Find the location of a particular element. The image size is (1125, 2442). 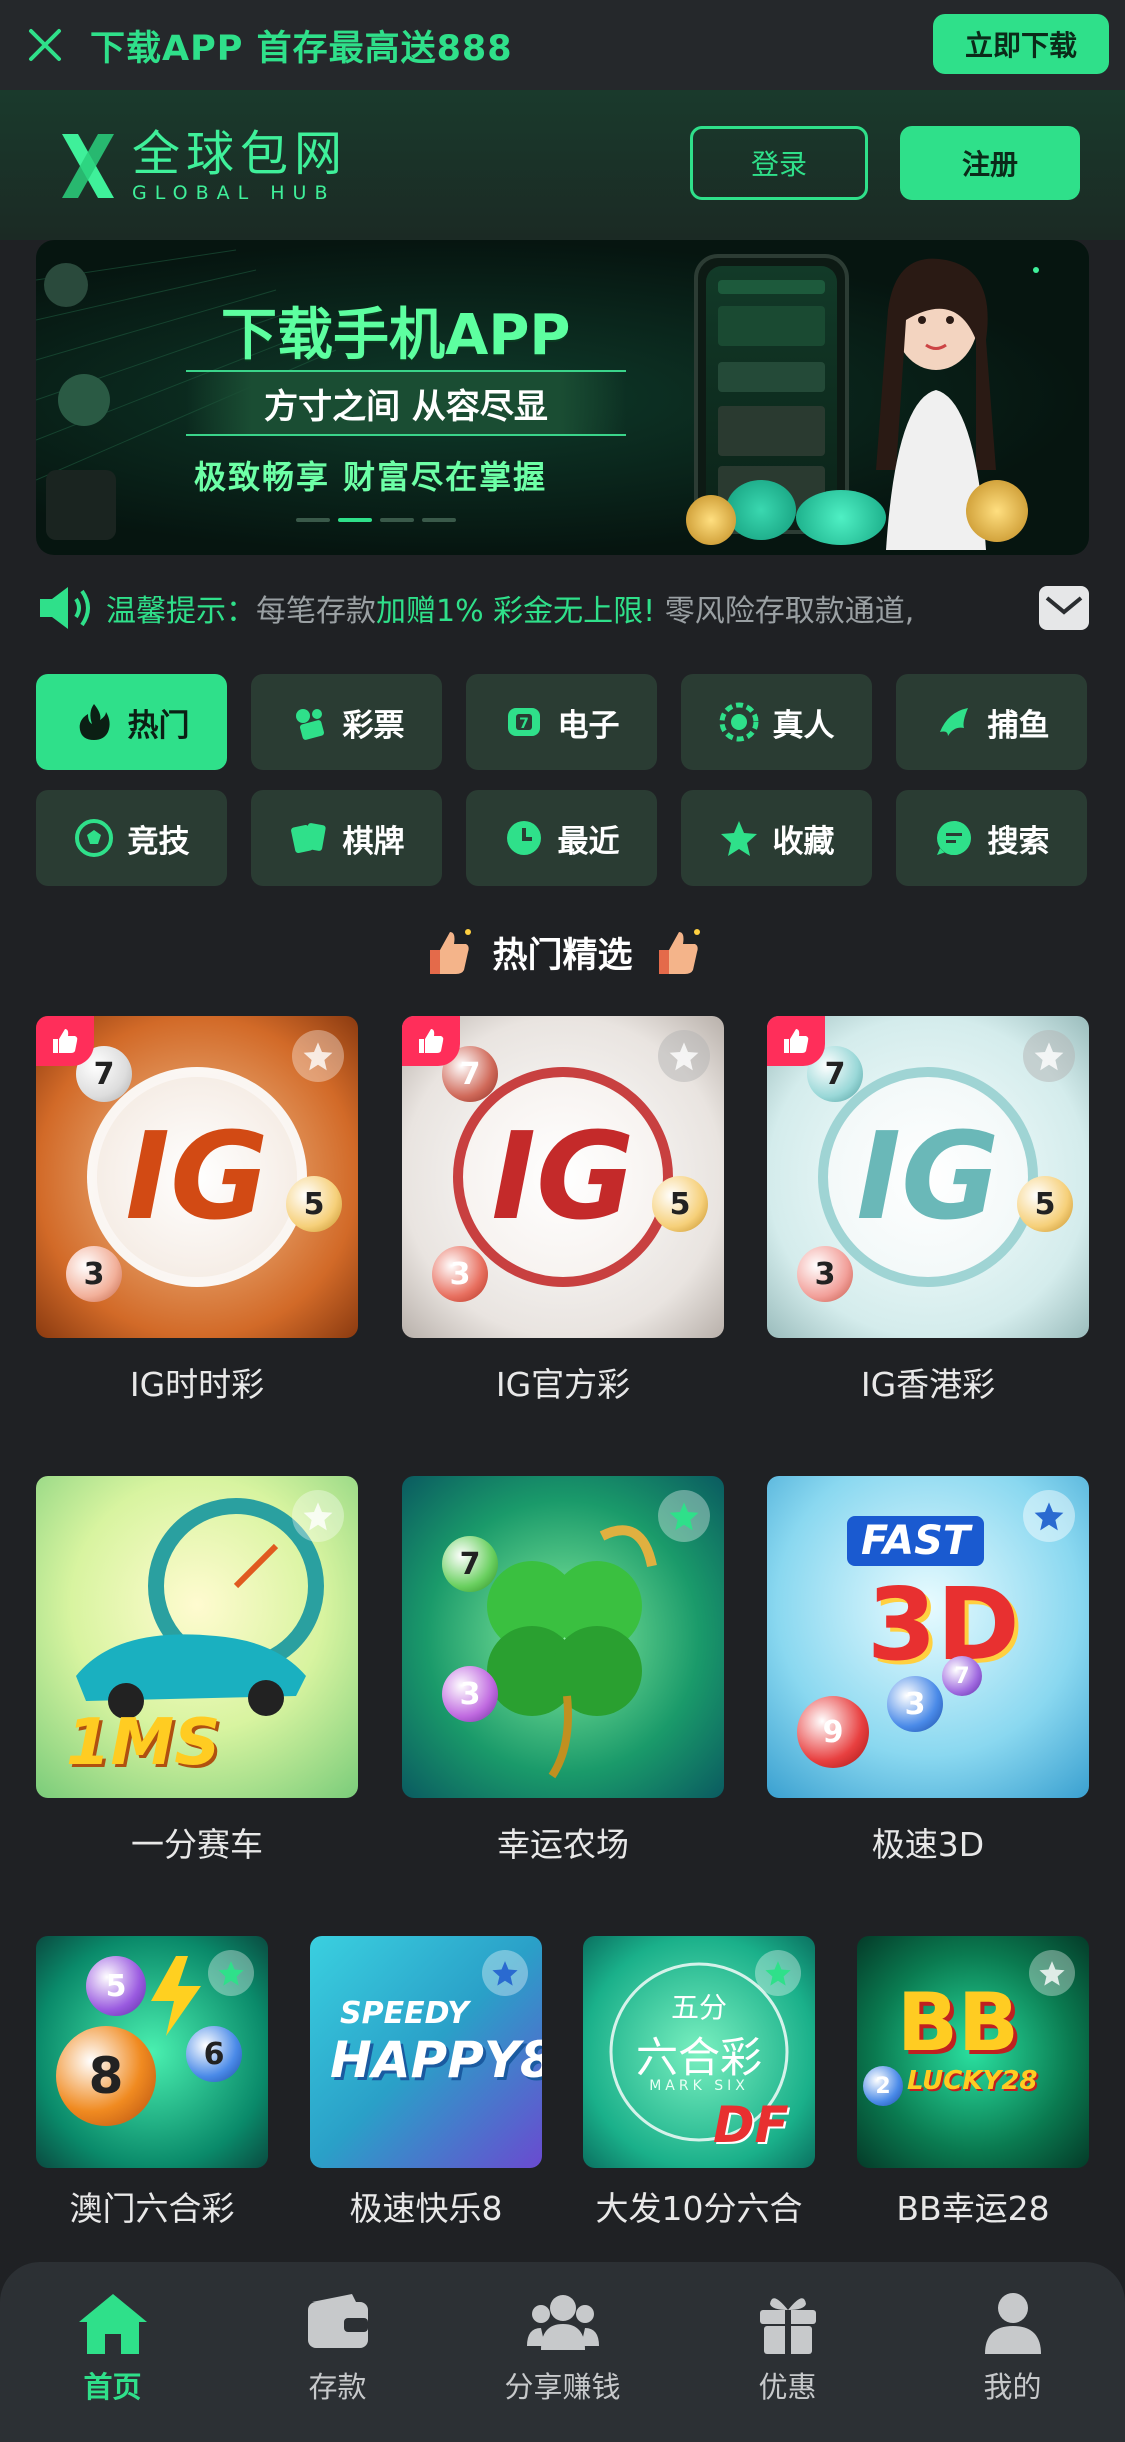

category-label: 棋牌 is located at coordinates (373, 841).